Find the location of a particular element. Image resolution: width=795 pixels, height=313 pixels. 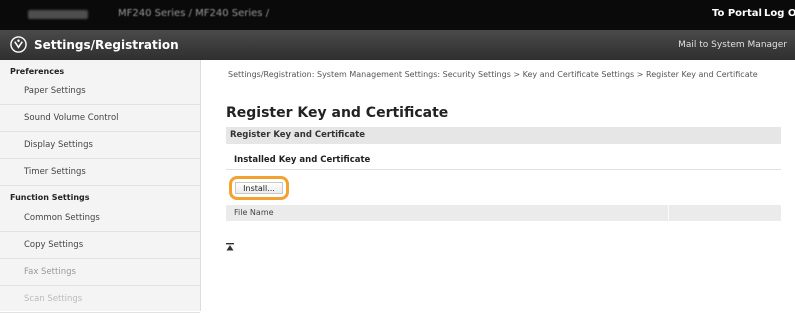

sidebar-item-copy-settings: Copy Settings is located at coordinates (100, 245).